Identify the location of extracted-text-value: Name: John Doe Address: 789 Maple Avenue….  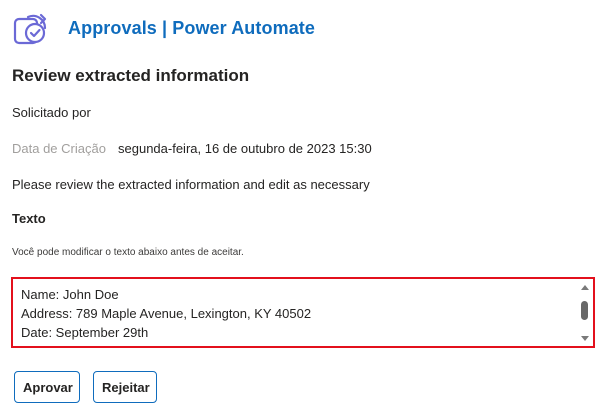
(297, 314).